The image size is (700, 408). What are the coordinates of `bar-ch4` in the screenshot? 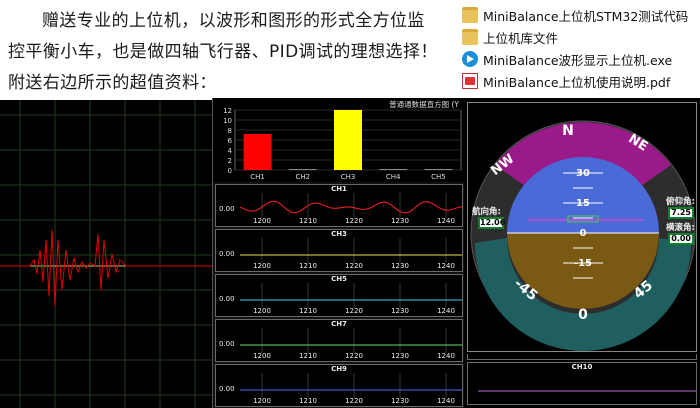 It's located at (393, 169).